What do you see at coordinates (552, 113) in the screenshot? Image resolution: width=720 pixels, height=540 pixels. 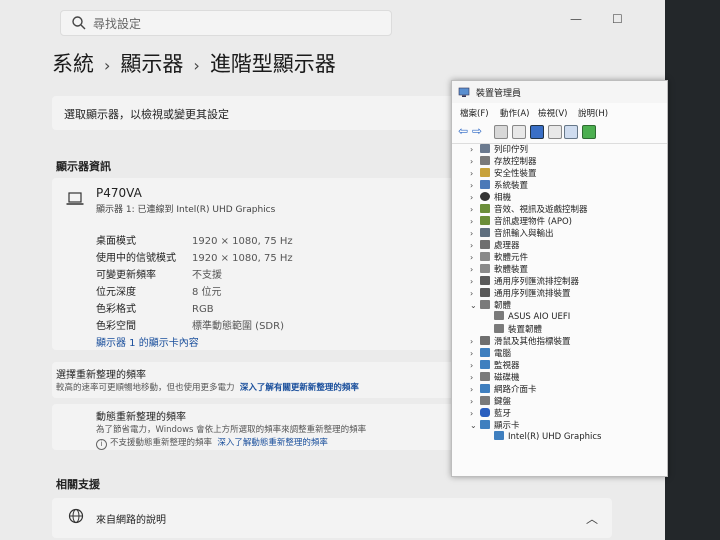 I see `menu-view: 檢視(V)` at bounding box center [552, 113].